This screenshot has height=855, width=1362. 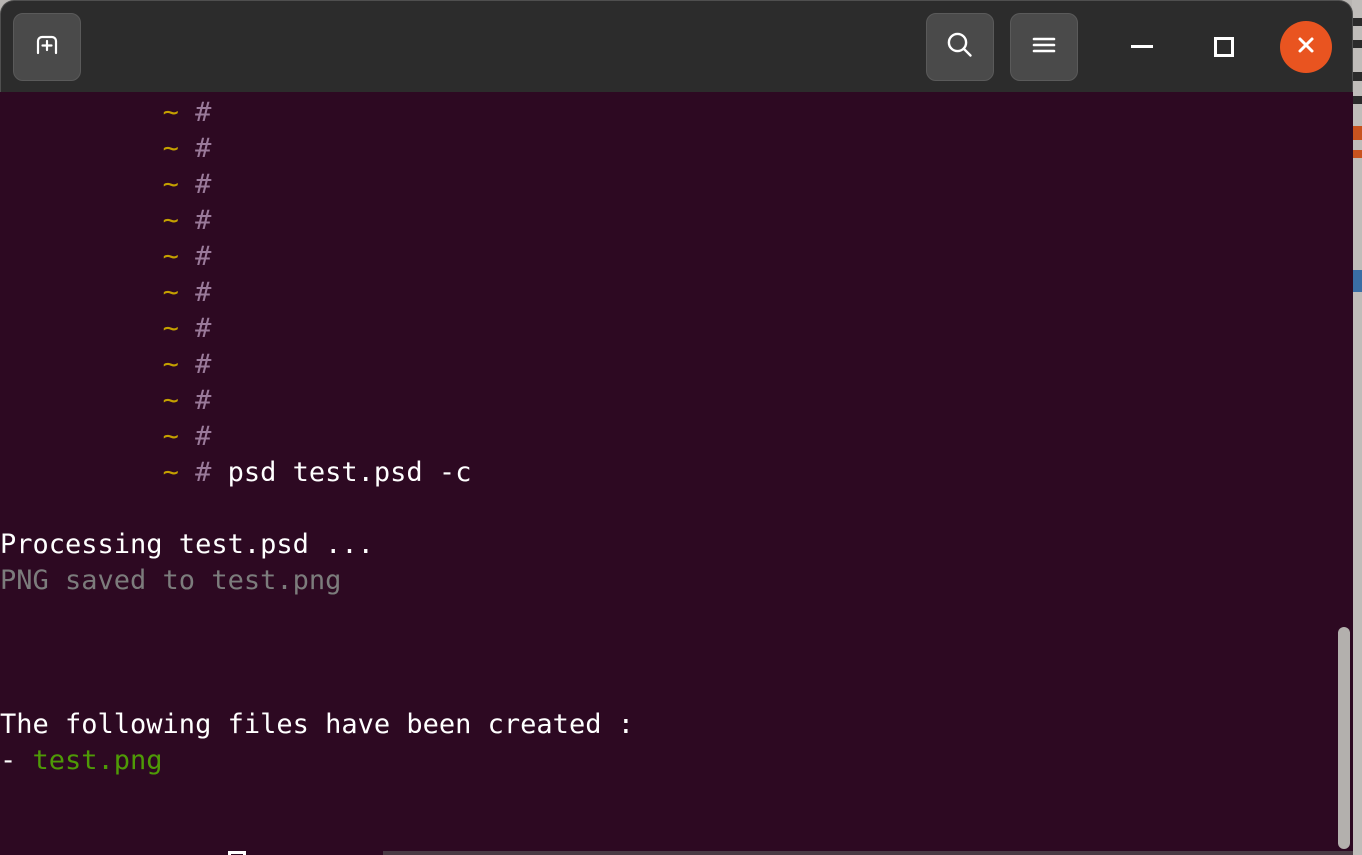 What do you see at coordinates (868, 853) in the screenshot?
I see `window-bottom-edge` at bounding box center [868, 853].